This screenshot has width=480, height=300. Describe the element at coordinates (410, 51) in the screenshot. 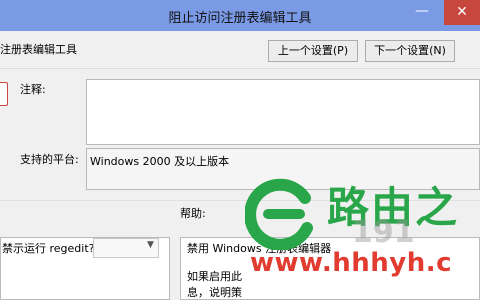

I see `next-setting-button: 下一个设置(N)` at that location.